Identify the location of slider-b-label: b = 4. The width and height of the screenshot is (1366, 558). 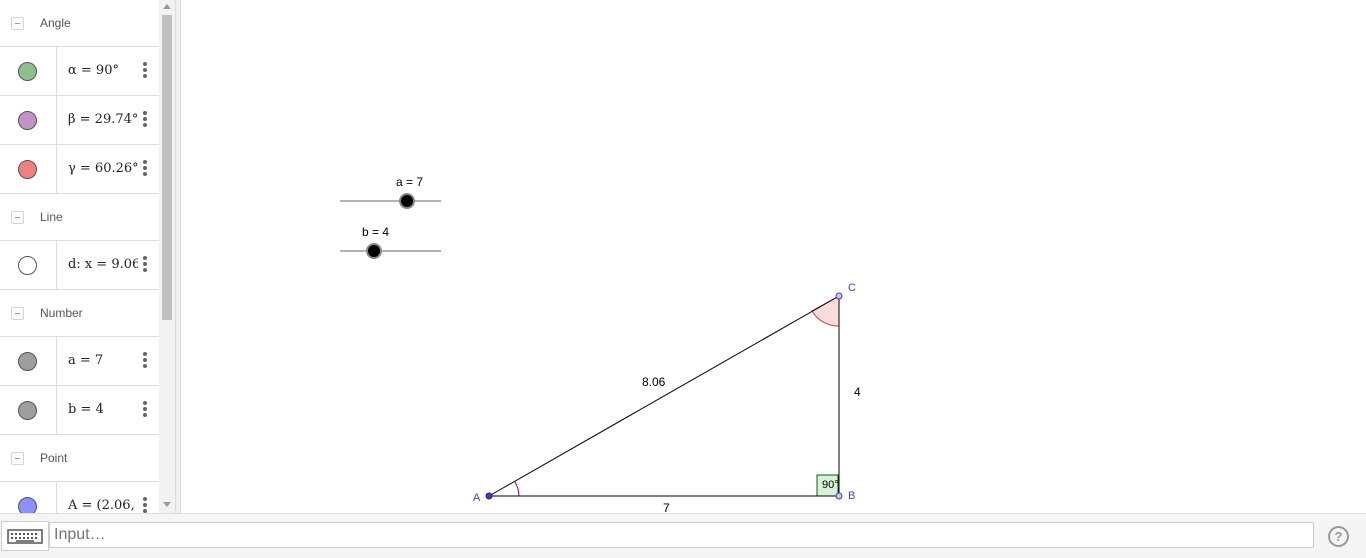
(375, 232).